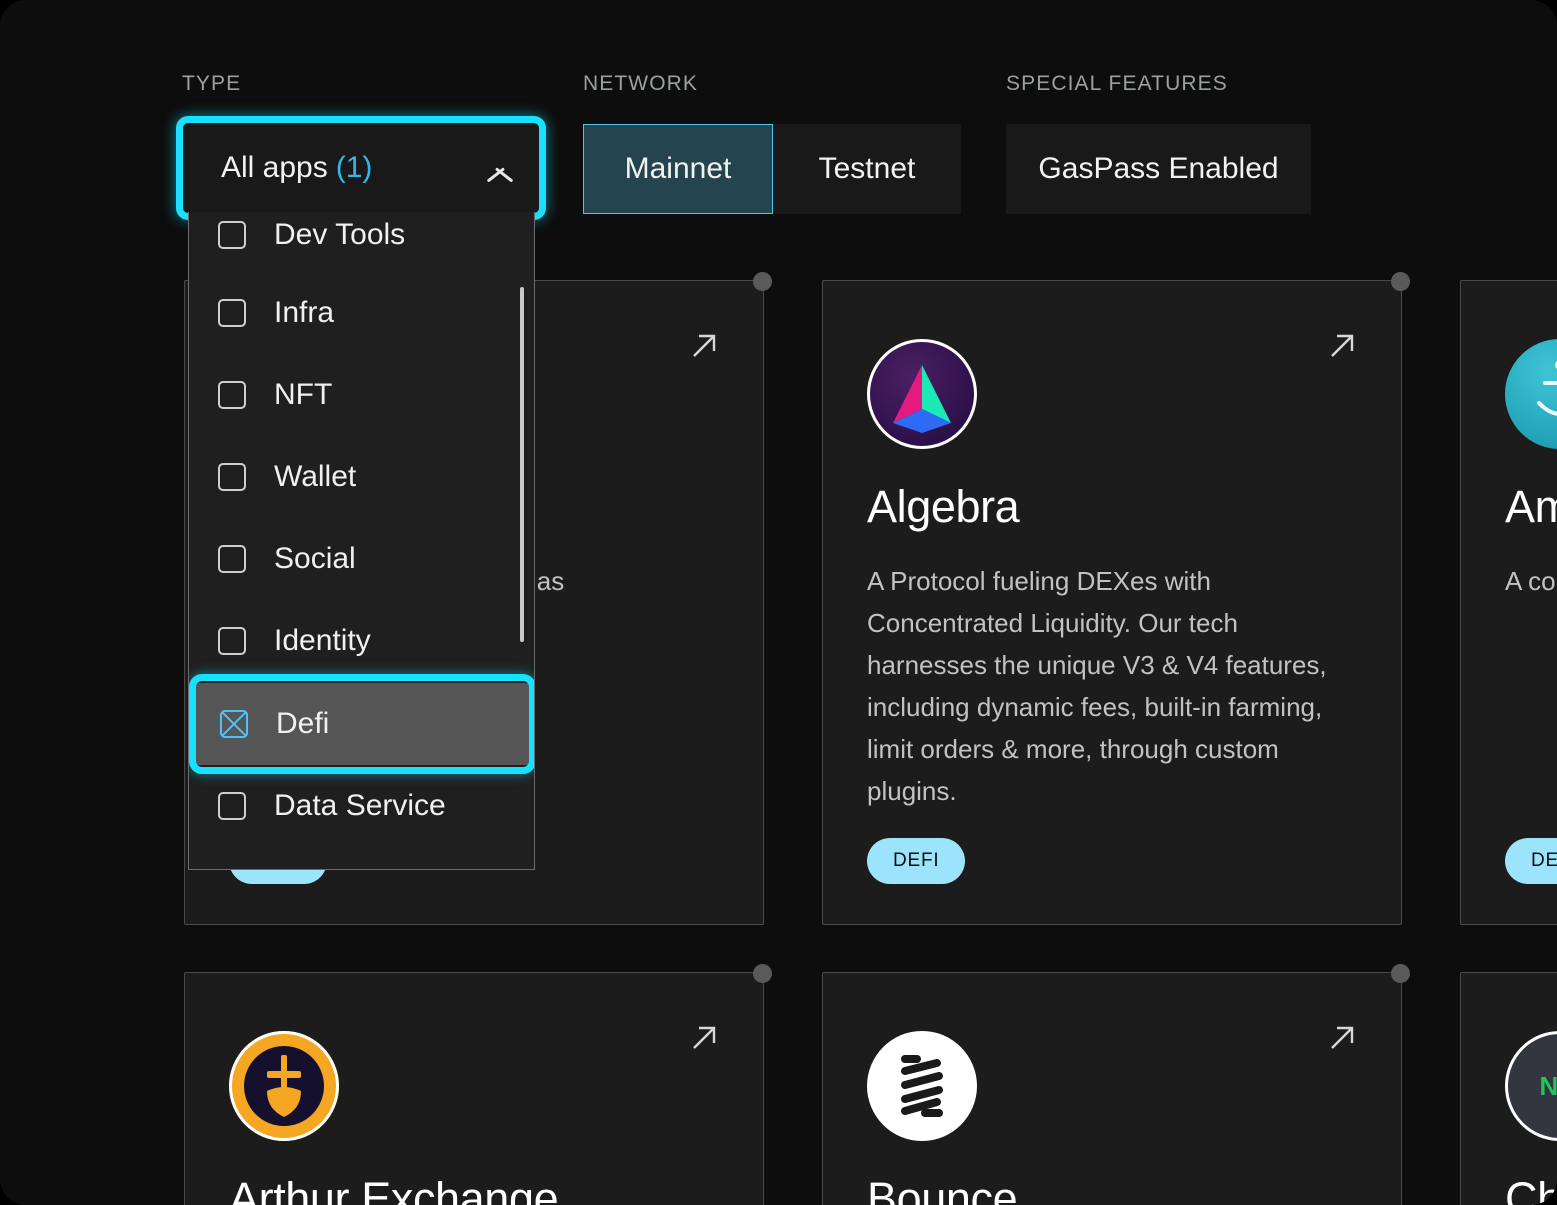  I want to click on type-option-defi-inner: Defi, so click(362, 724).